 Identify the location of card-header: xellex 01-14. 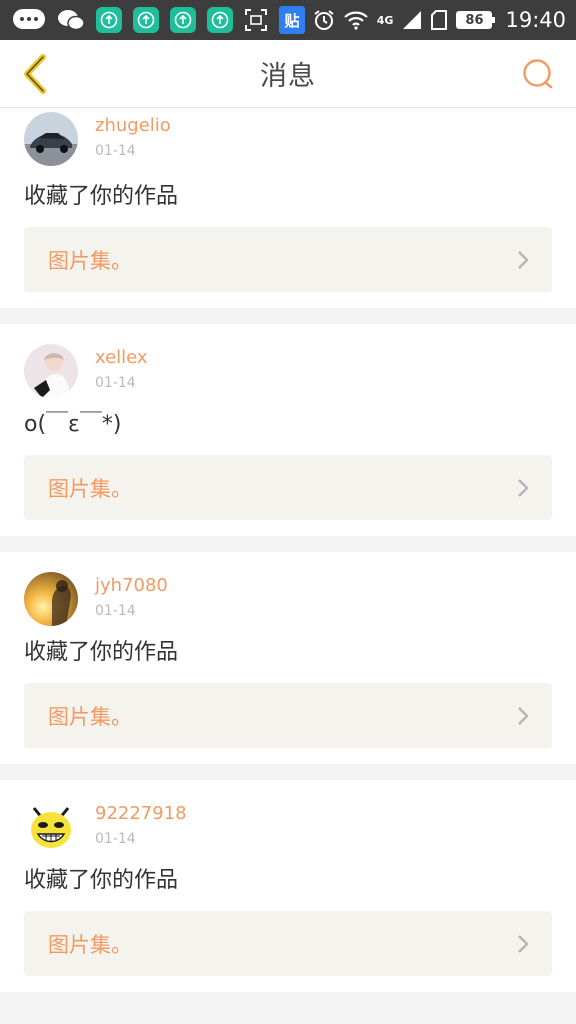
(288, 361).